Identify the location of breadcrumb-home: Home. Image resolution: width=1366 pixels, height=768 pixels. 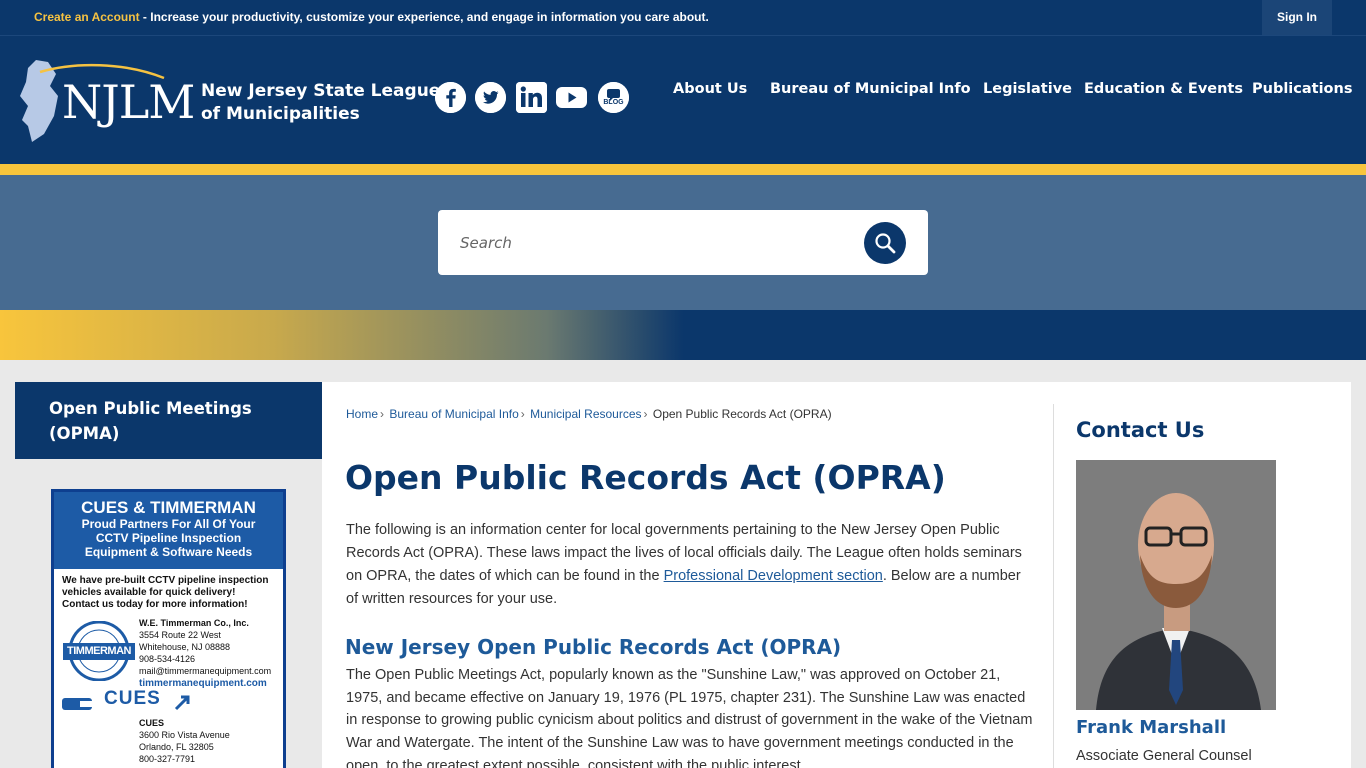
(362, 414).